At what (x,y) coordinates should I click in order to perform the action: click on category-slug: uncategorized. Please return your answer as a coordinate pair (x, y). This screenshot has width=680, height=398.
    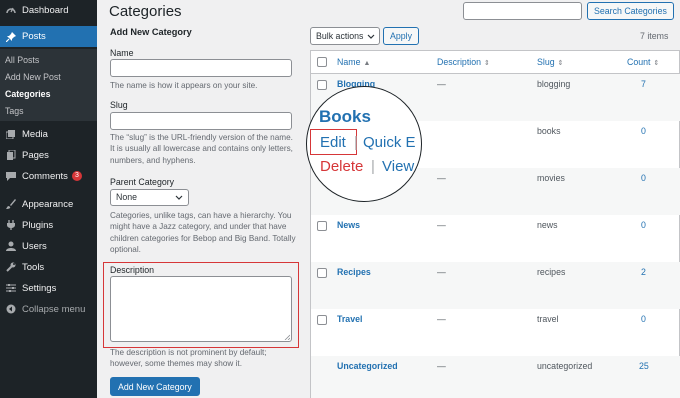
    Looking at the image, I should click on (565, 366).